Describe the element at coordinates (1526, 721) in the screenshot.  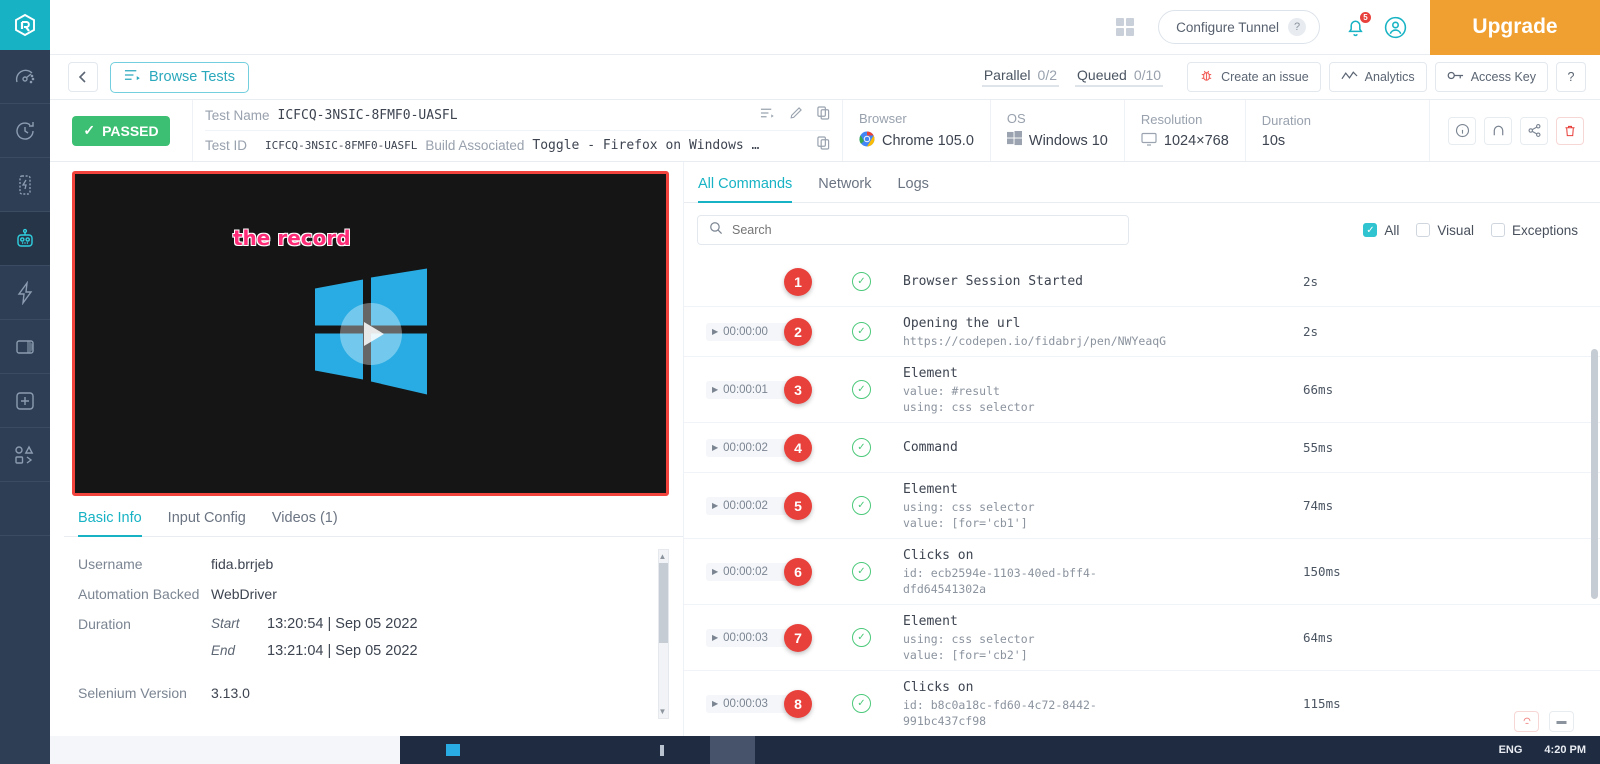
I see `bug-report-icon` at that location.